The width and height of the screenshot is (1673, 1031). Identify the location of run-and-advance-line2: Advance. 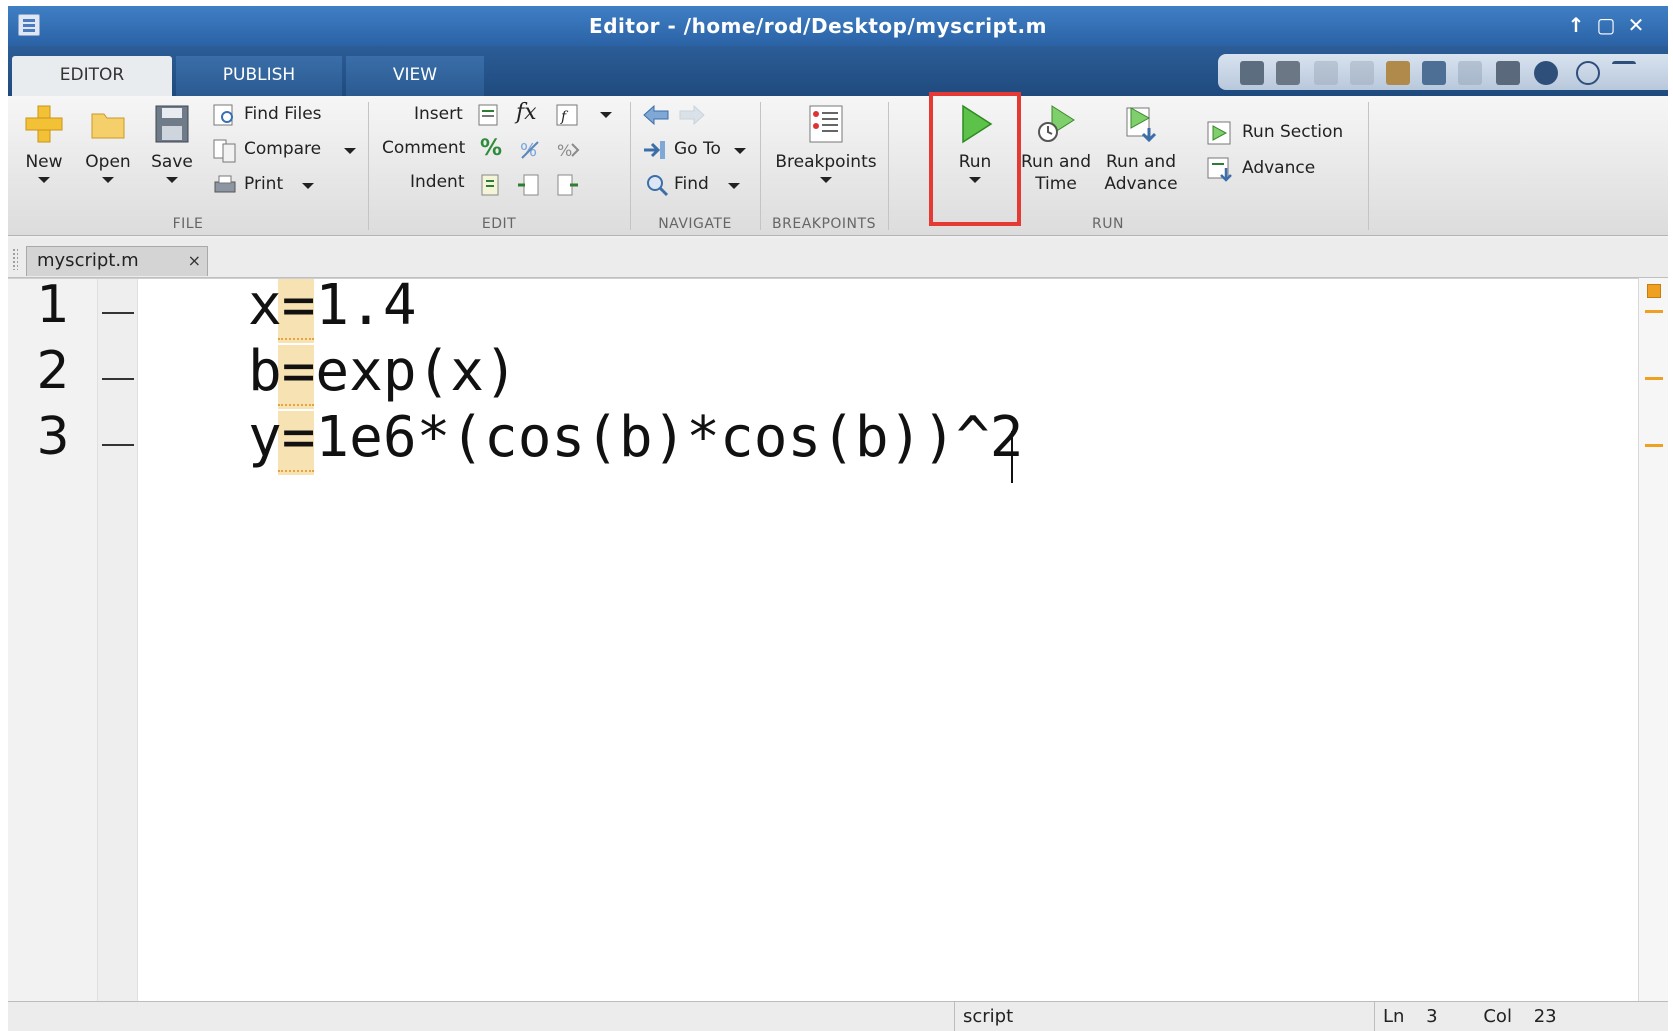
(1141, 184).